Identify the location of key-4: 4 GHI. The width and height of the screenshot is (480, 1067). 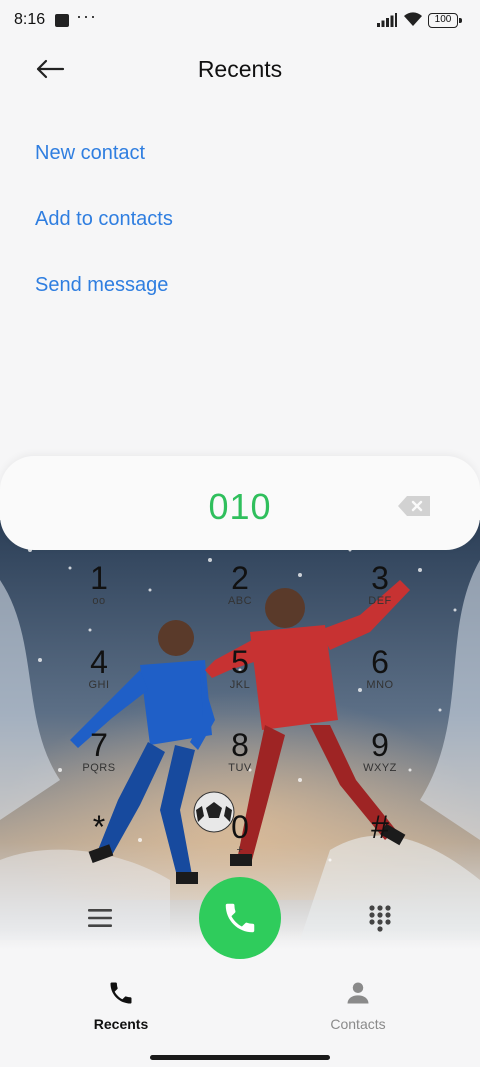
(99, 680).